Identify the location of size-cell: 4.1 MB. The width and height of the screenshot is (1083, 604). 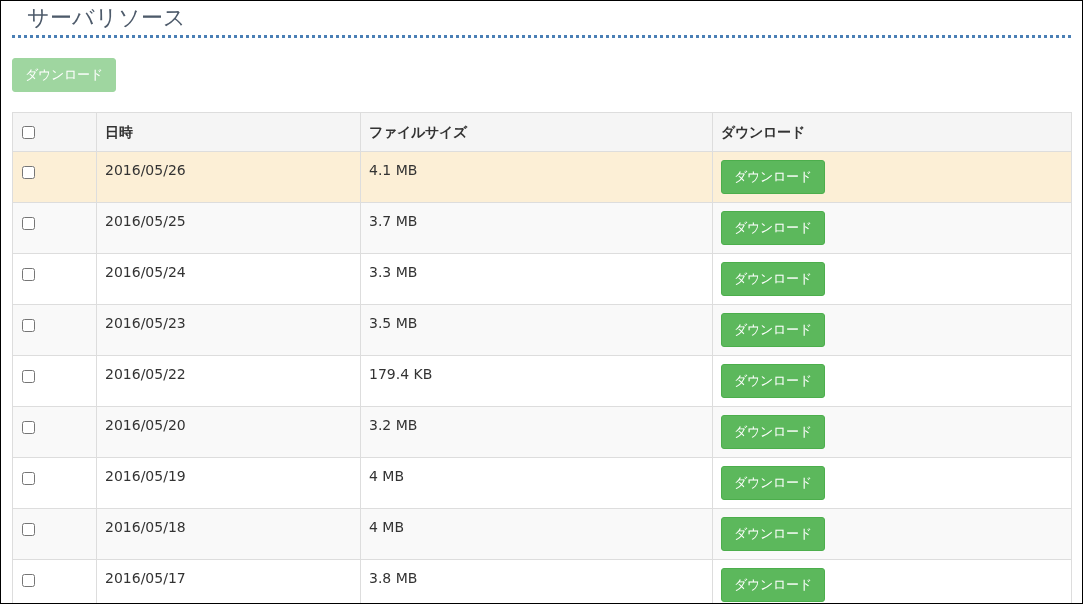
(393, 170).